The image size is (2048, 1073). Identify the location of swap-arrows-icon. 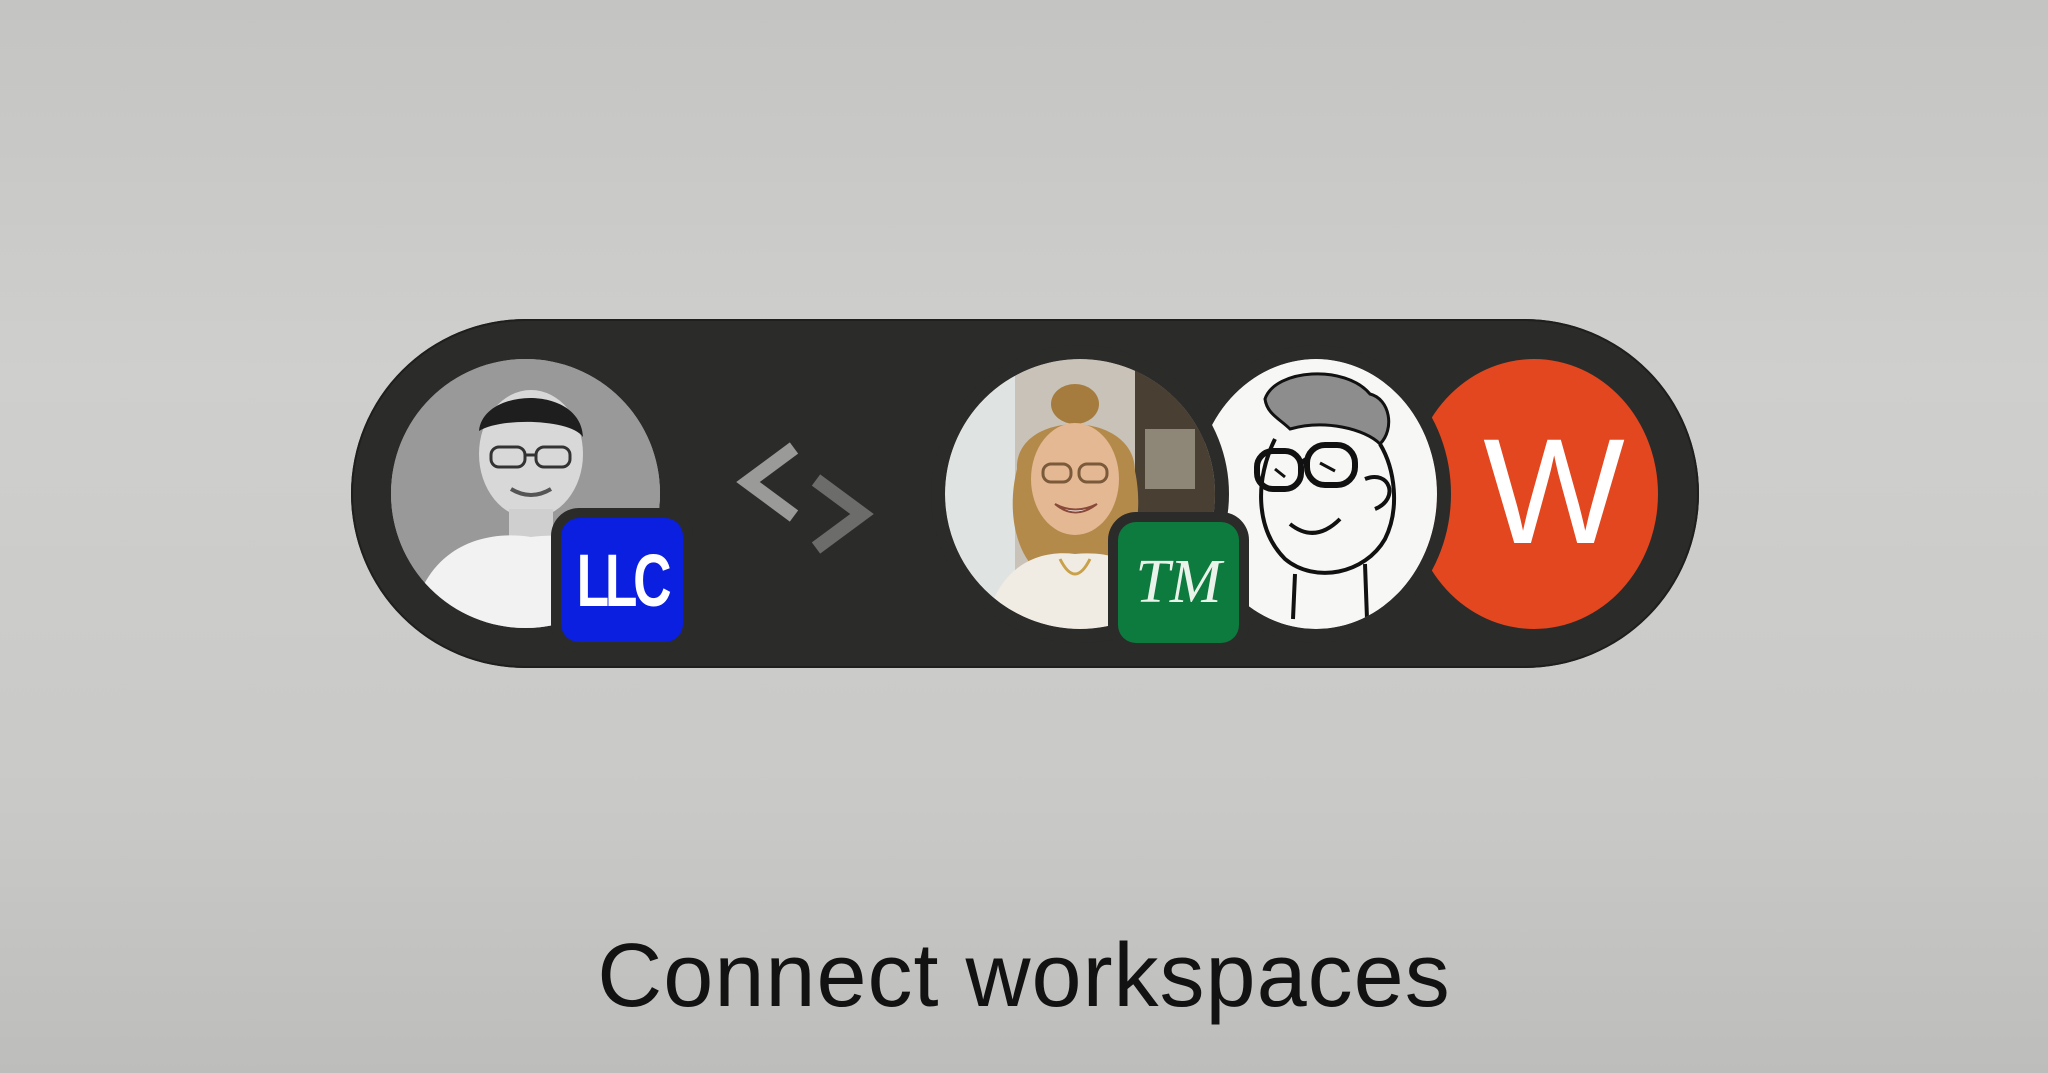
(805, 498).